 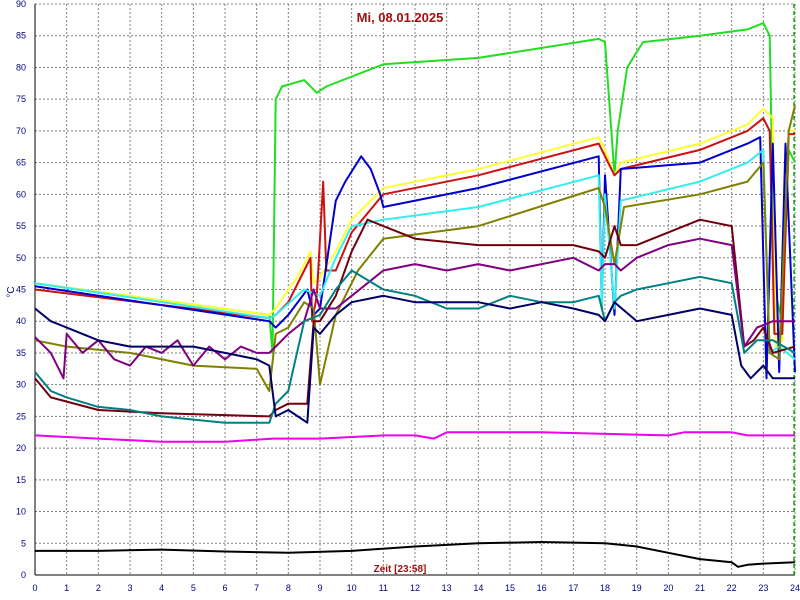 I want to click on x-tick-label: 11, so click(x=383, y=588).